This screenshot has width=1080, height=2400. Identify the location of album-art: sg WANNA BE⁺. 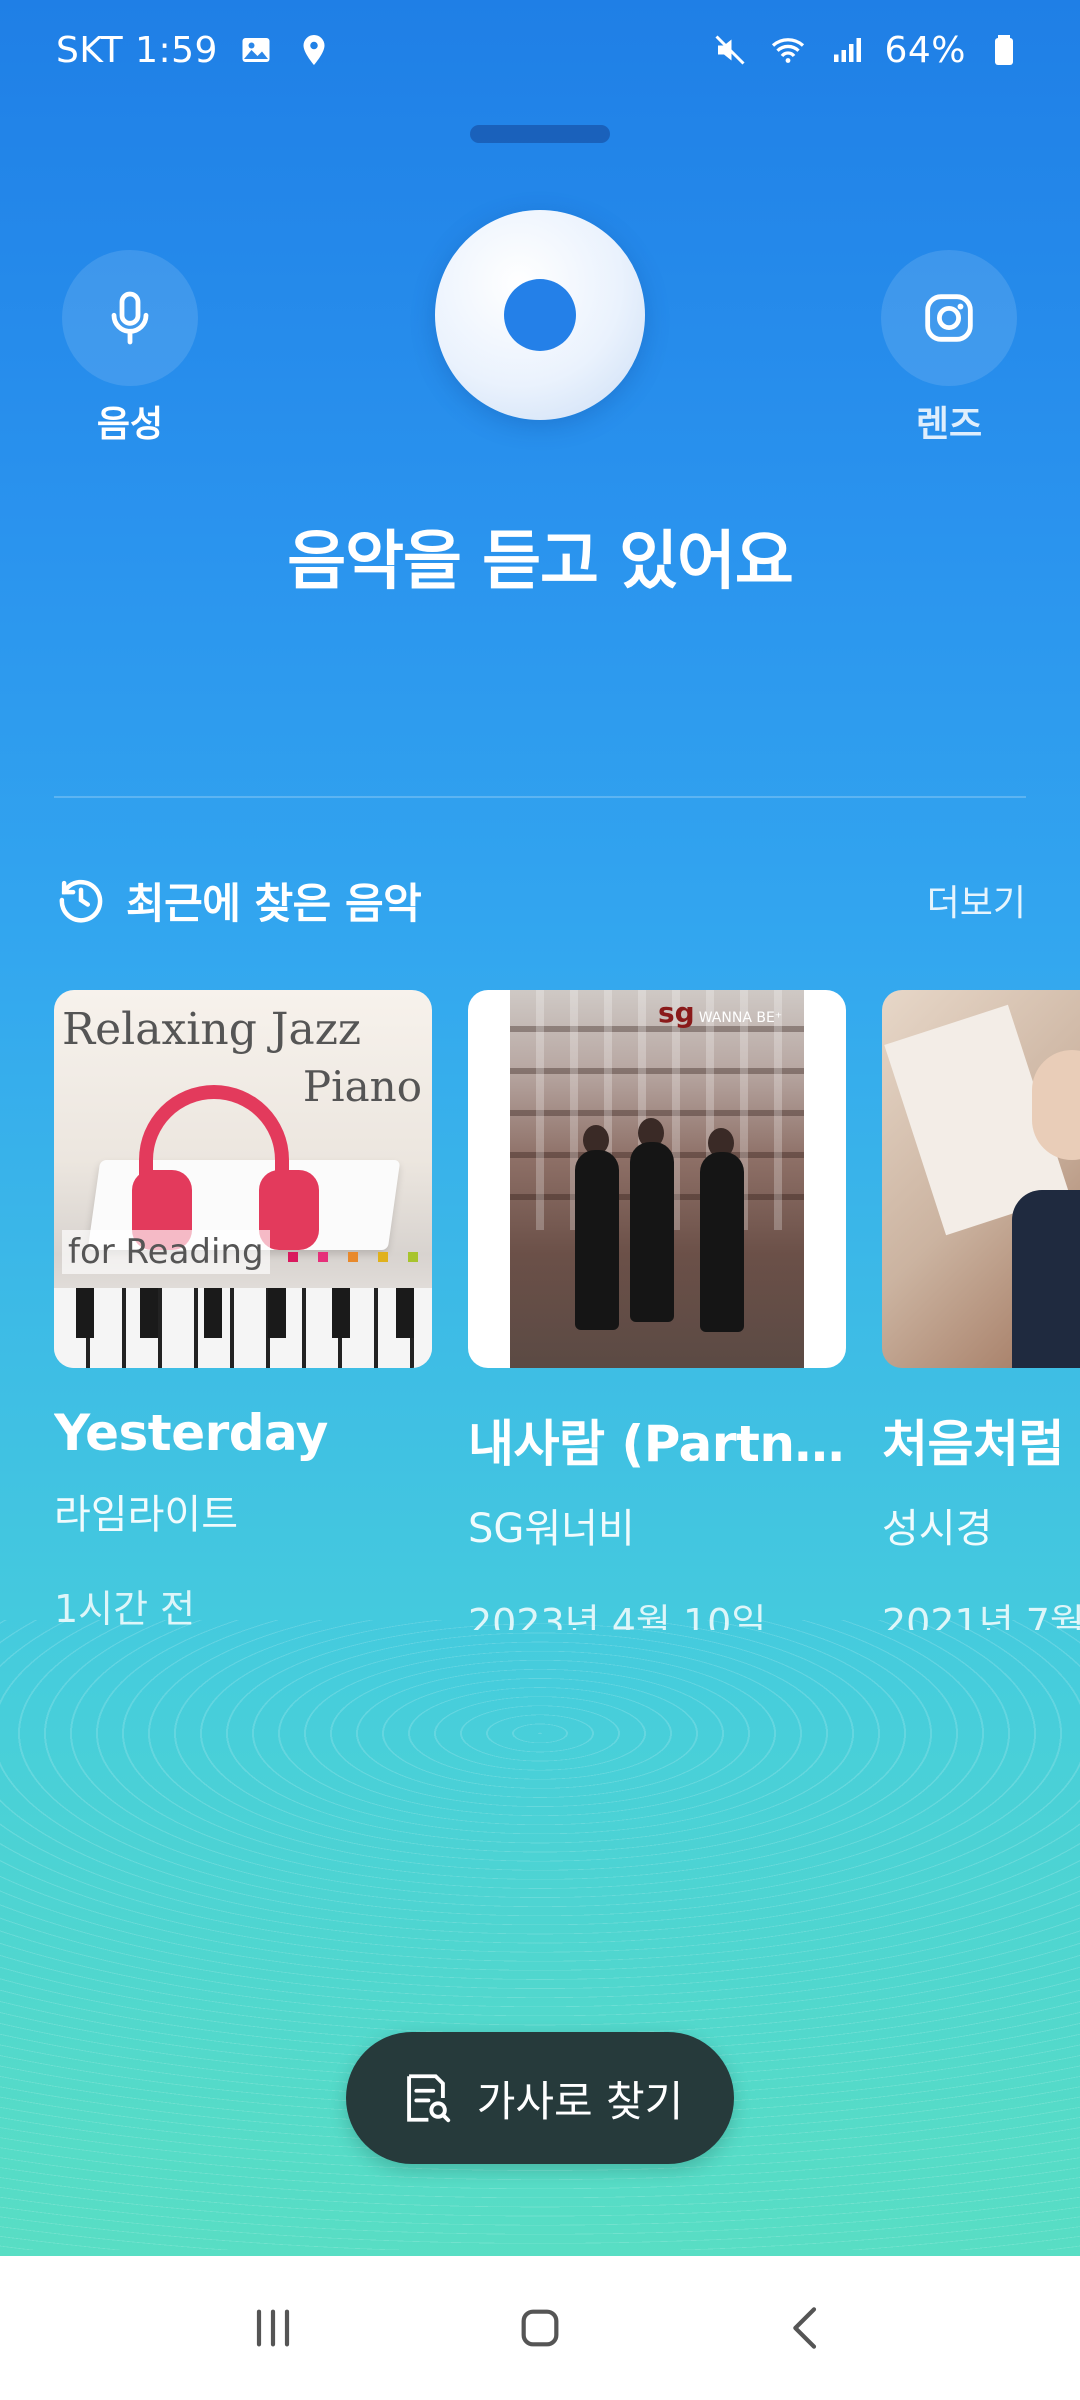
(657, 1179).